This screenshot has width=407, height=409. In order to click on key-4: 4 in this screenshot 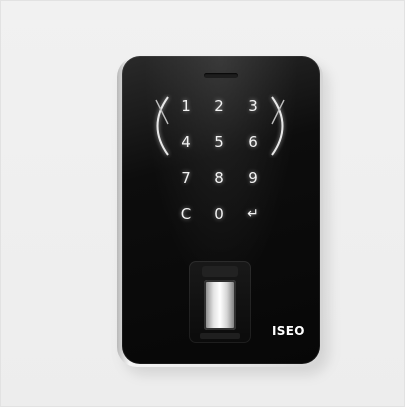, I will do `click(186, 142)`.